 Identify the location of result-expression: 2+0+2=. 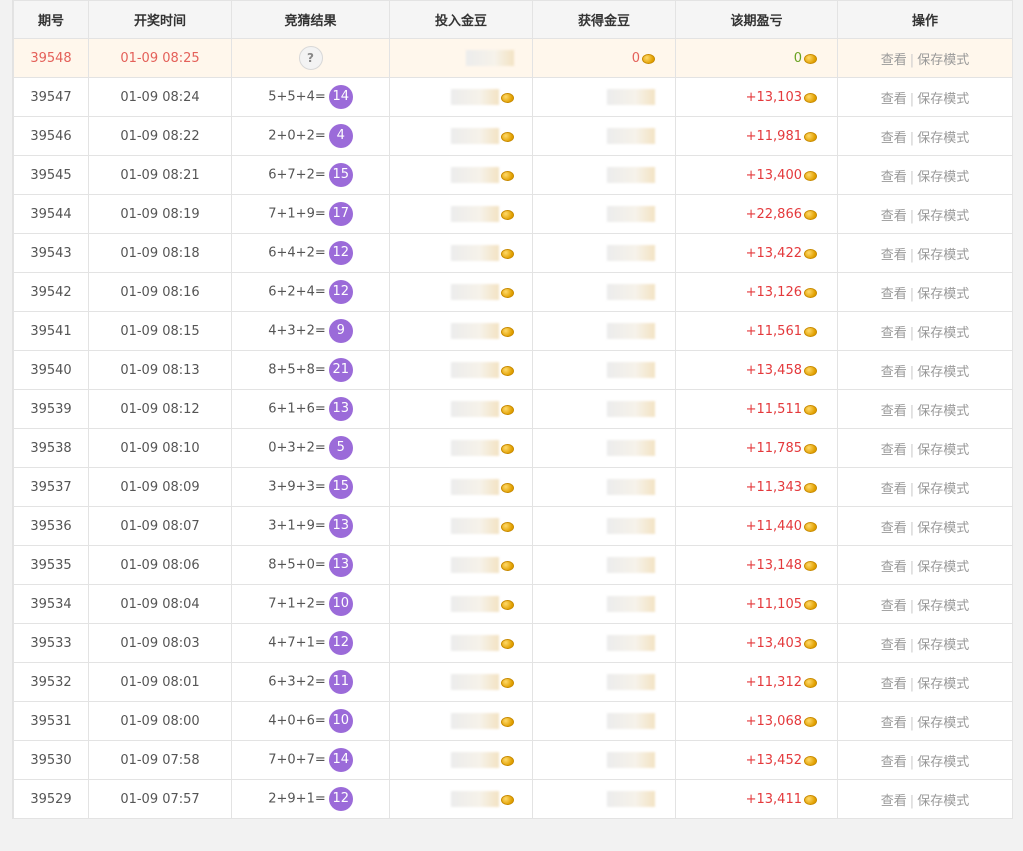
(297, 136).